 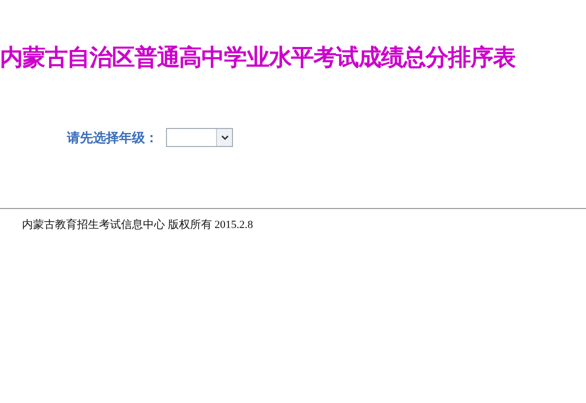 I want to click on copyright-text: 内蒙古教育招生考试信息中心 版权所有 2015.2.8, so click(x=137, y=225).